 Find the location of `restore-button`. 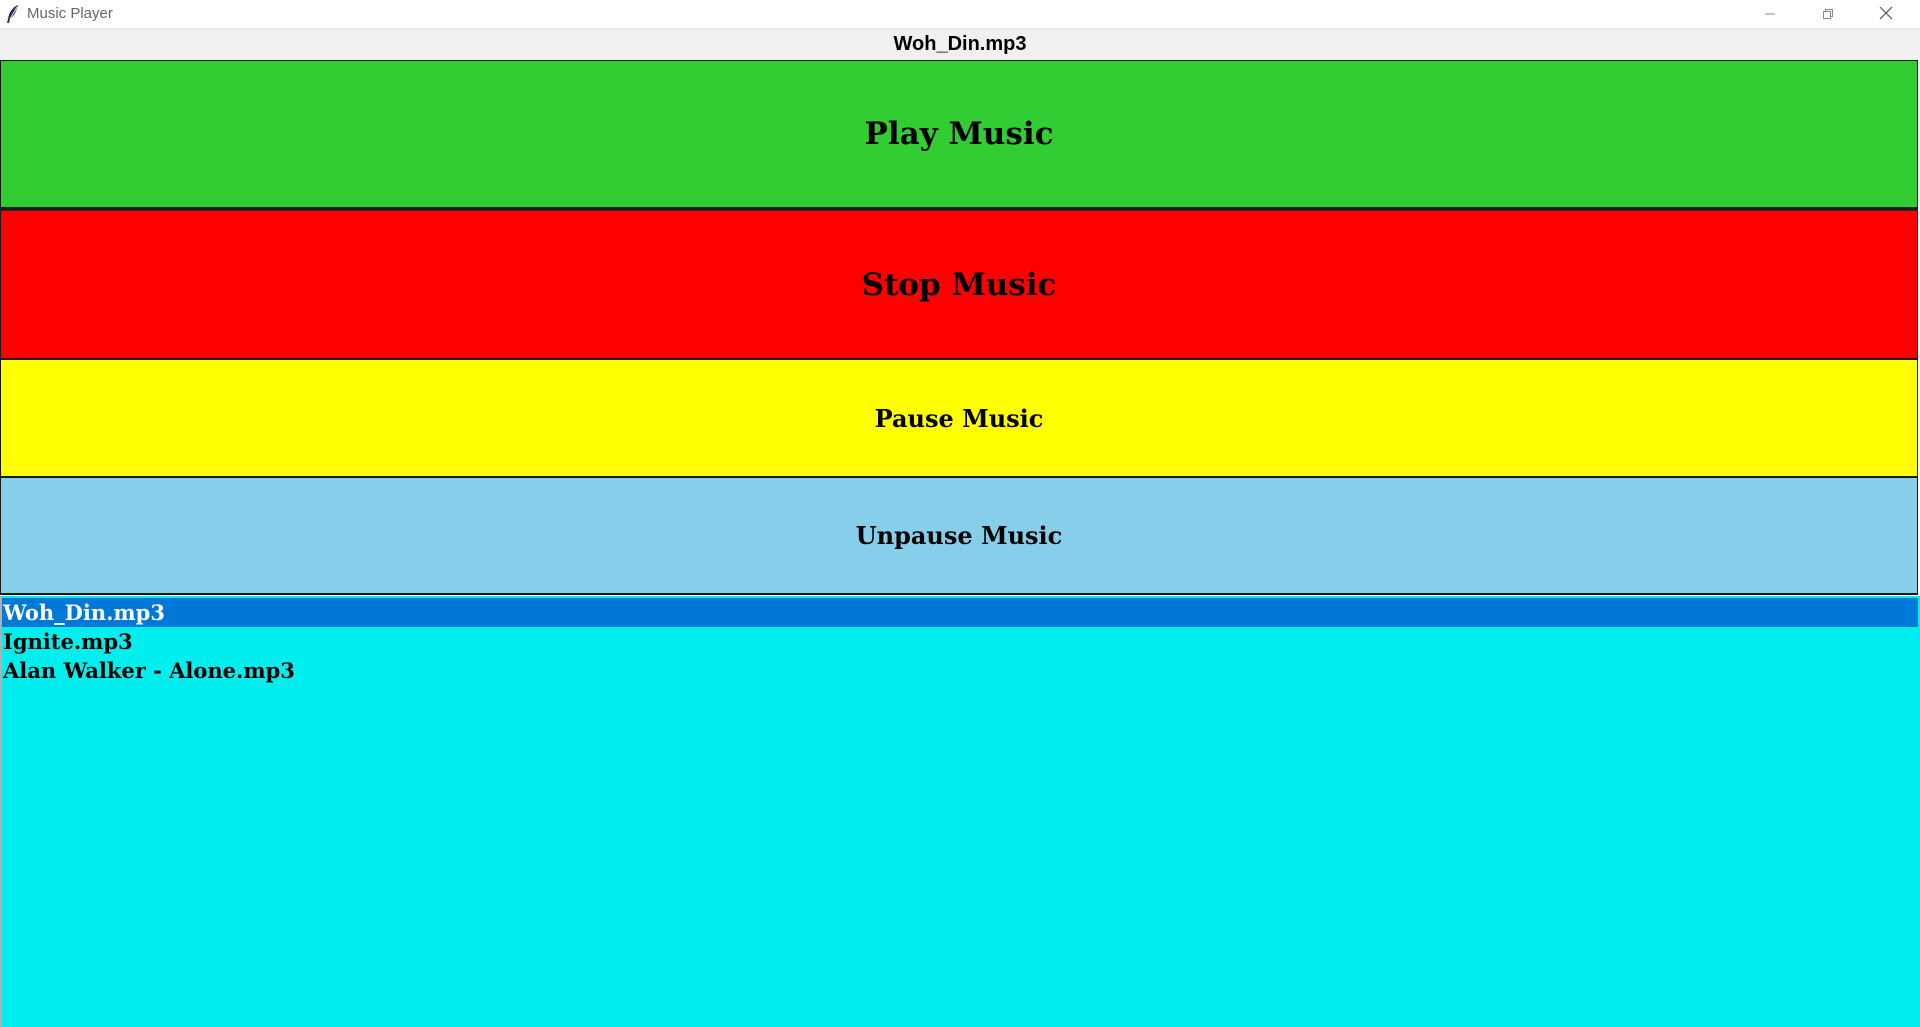

restore-button is located at coordinates (1828, 14).